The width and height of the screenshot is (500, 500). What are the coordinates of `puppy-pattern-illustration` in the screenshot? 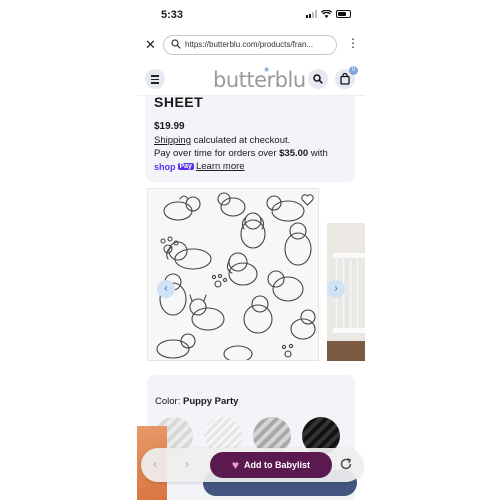 It's located at (236, 276).